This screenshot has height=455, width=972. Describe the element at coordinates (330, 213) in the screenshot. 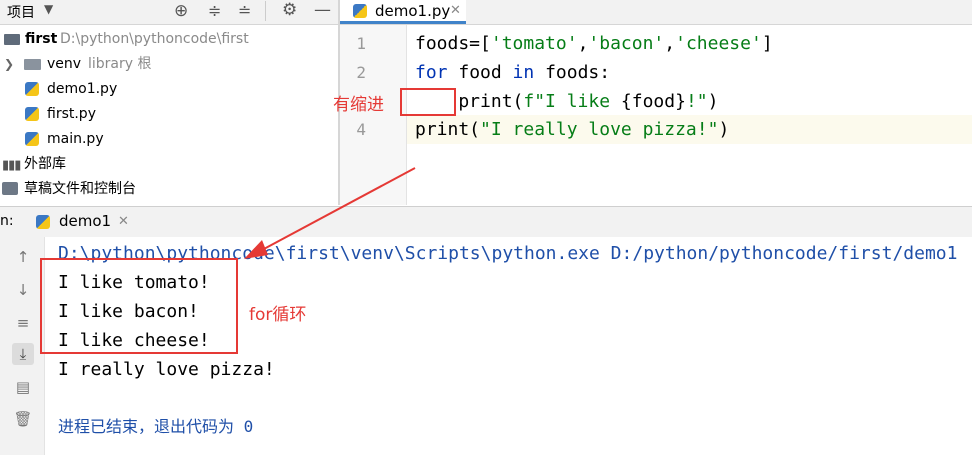

I see `annotation-arrow` at that location.